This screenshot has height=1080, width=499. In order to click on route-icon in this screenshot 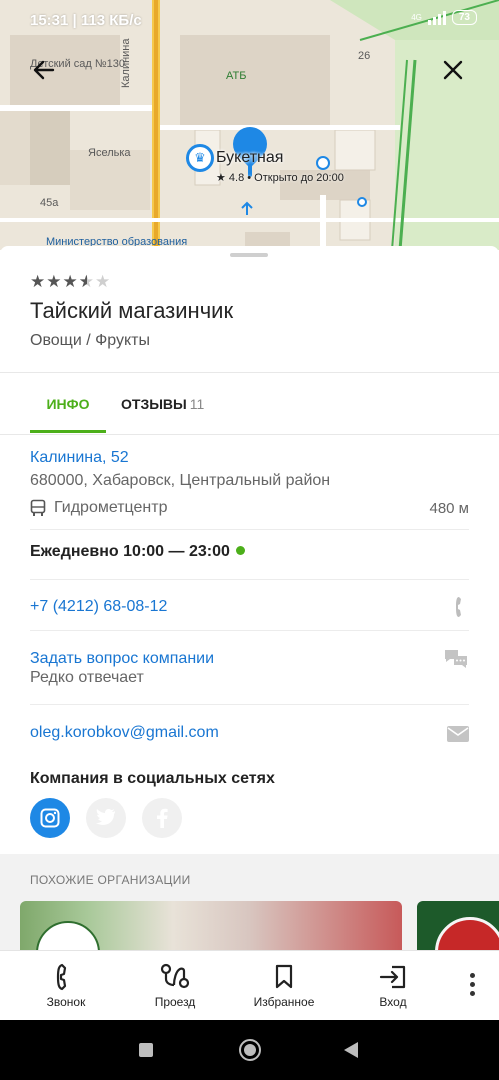, I will do `click(175, 976)`.